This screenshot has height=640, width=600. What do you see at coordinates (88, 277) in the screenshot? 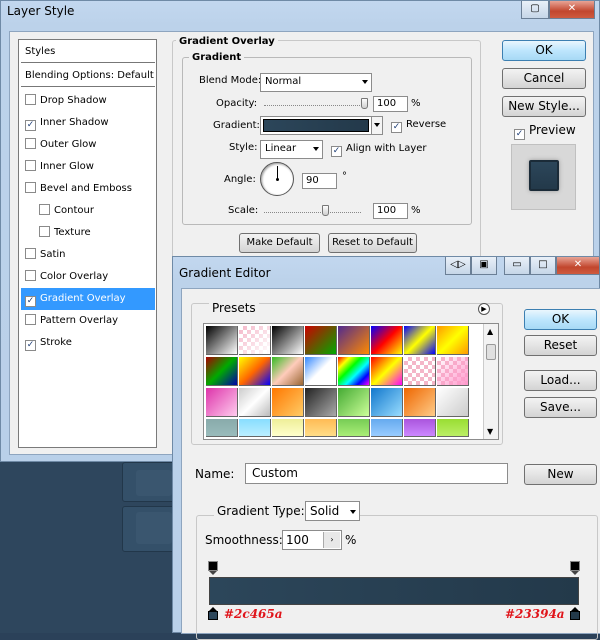
I see `effect-item: Color Overlay` at bounding box center [88, 277].